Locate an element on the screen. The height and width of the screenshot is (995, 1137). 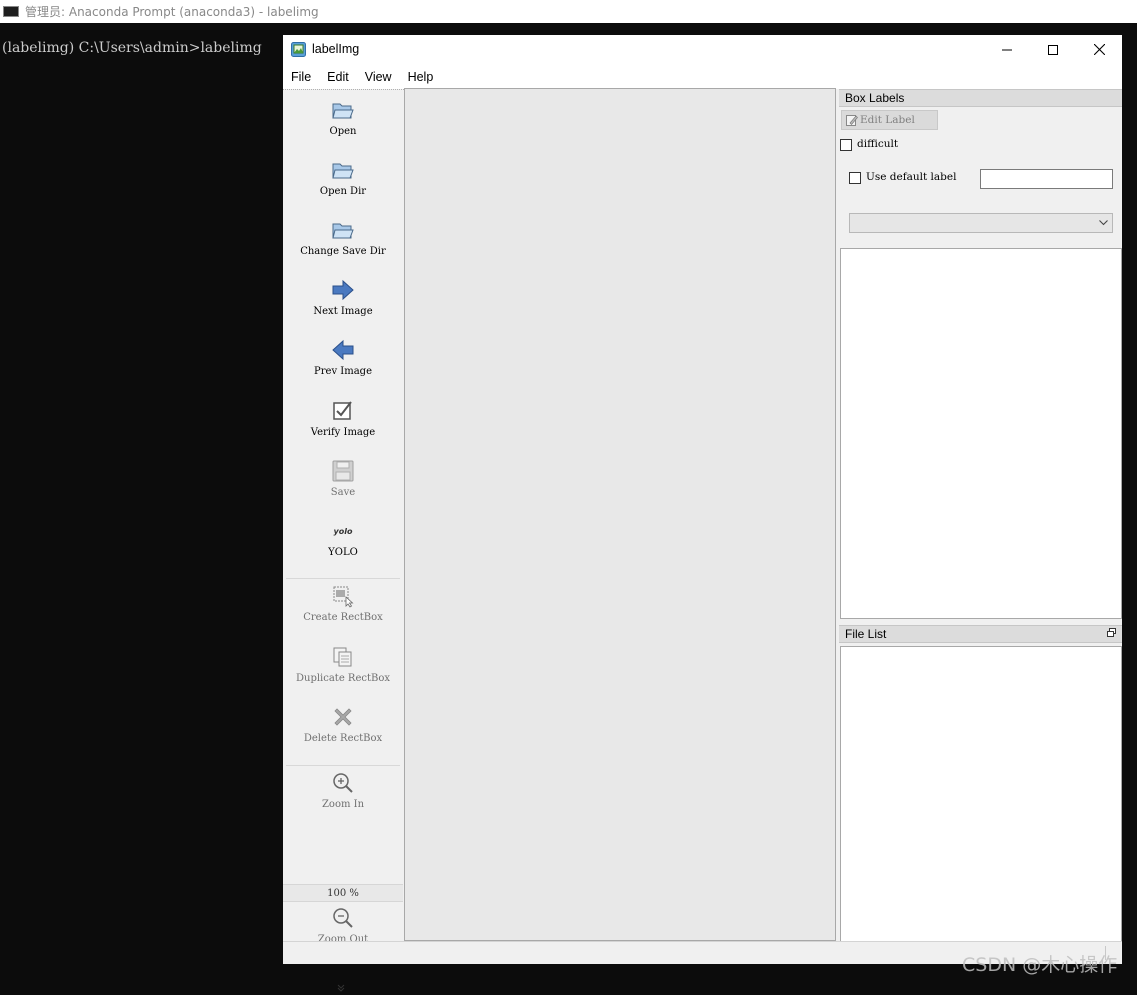
next-image-label: Next Image is located at coordinates (343, 311).